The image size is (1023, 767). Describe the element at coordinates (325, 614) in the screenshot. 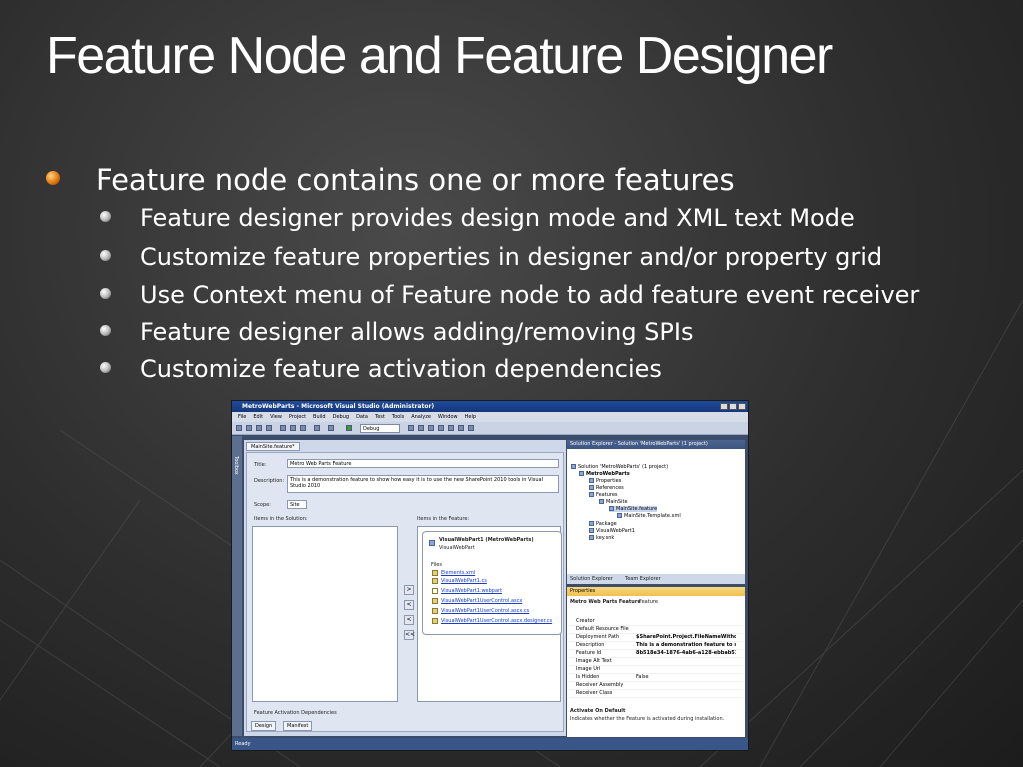

I see `solution-items-list` at that location.